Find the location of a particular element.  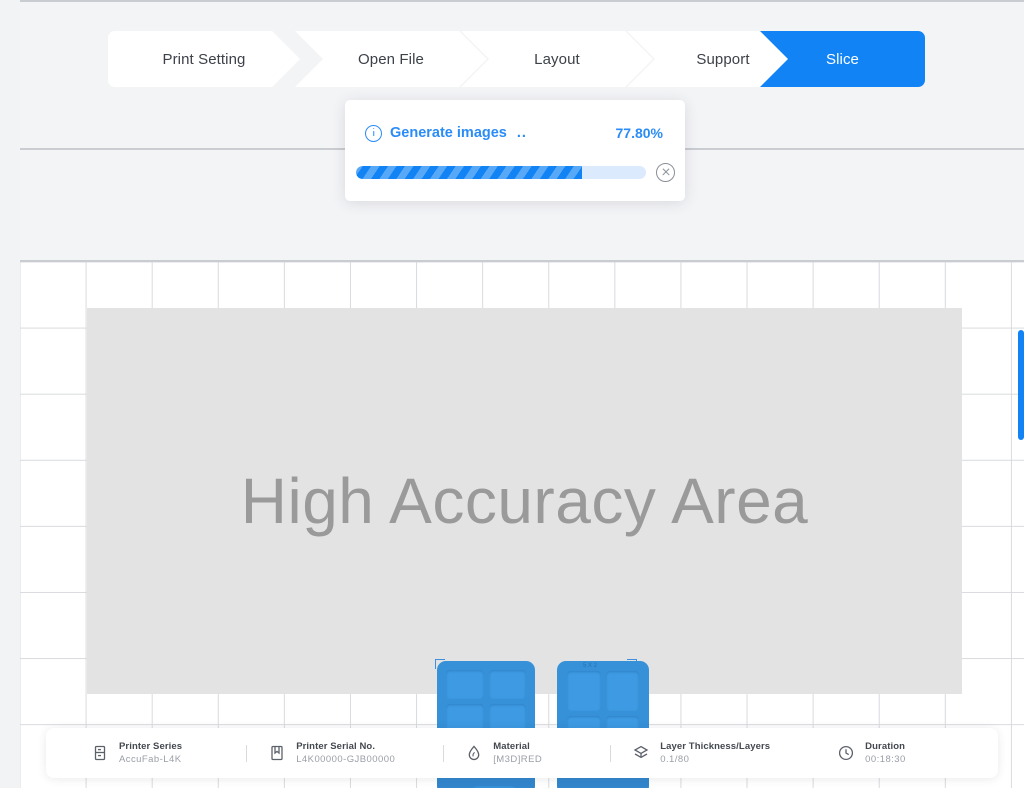

step-layout: Layout is located at coordinates (557, 59).